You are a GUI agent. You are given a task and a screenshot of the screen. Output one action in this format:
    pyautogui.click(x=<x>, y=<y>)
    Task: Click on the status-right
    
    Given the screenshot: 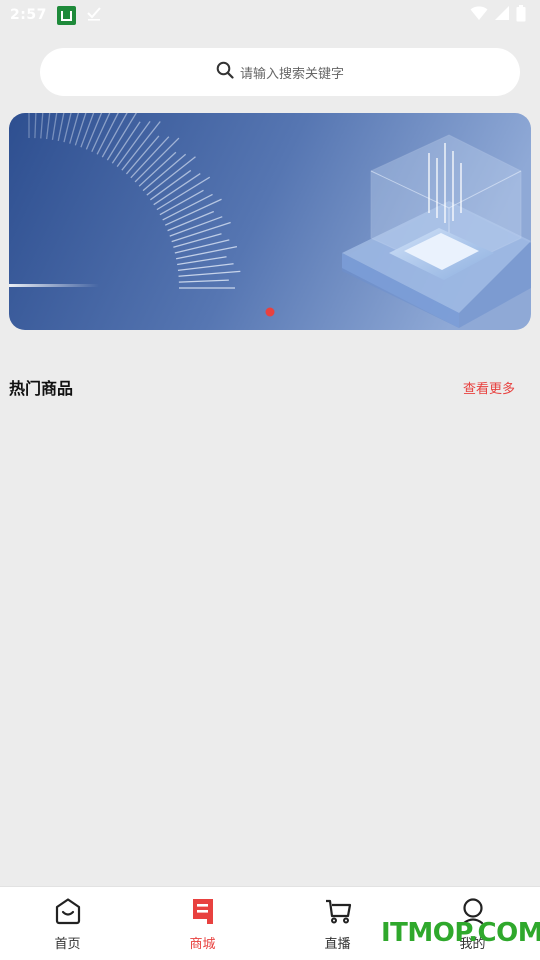 What is the action you would take?
    pyautogui.click(x=498, y=15)
    